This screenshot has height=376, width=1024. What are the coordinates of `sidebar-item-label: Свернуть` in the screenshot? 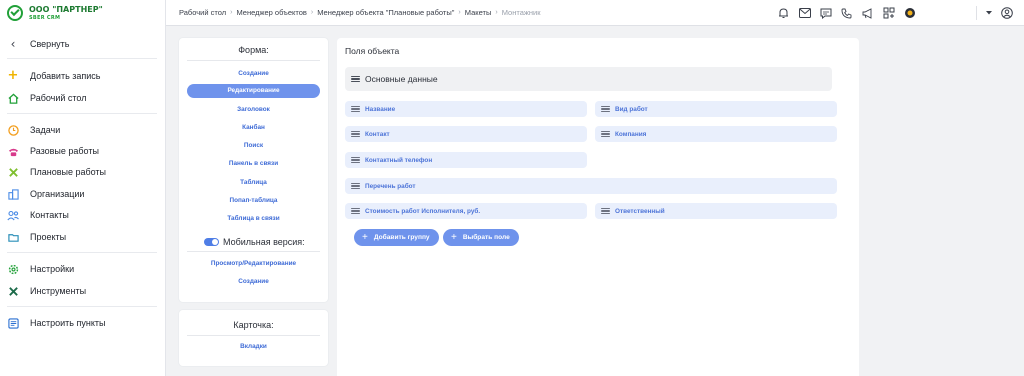 It's located at (50, 44).